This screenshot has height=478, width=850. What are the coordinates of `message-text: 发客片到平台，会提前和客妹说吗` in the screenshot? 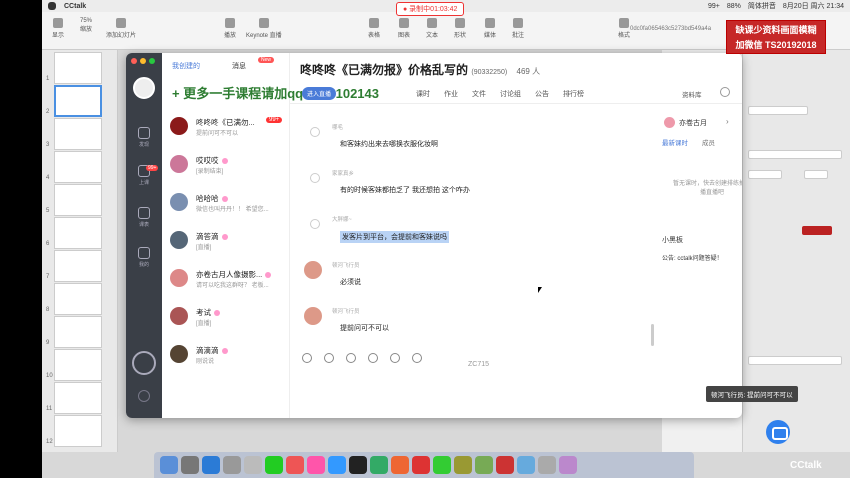 It's located at (394, 237).